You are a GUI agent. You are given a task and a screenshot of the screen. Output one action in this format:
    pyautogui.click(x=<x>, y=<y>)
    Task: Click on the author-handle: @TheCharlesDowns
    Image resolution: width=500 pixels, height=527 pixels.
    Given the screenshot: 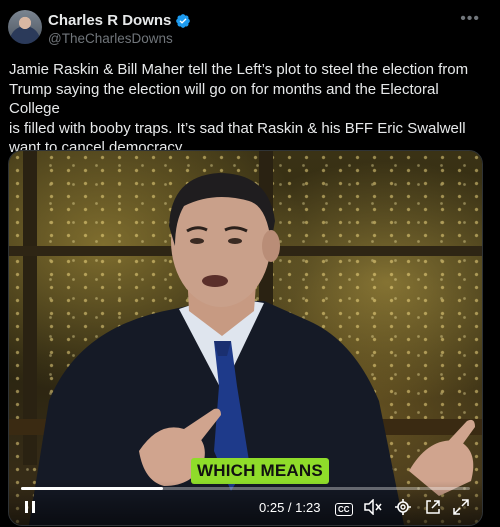 What is the action you would take?
    pyautogui.click(x=110, y=38)
    